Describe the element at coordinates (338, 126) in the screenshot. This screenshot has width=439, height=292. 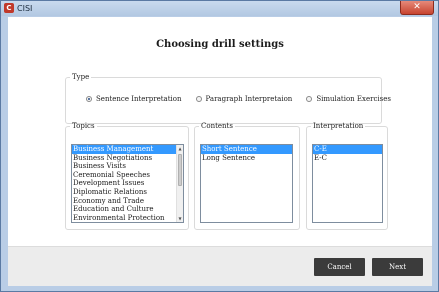
I see `interpretation-legend: Interpretation` at that location.